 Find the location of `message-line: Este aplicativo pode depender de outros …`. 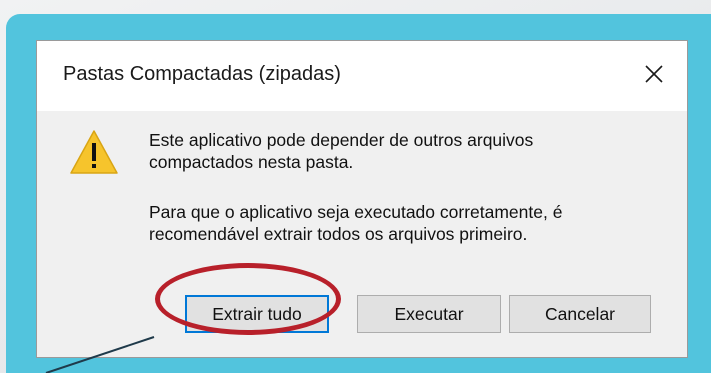

message-line: Este aplicativo pode depender de outros … is located at coordinates (341, 140).